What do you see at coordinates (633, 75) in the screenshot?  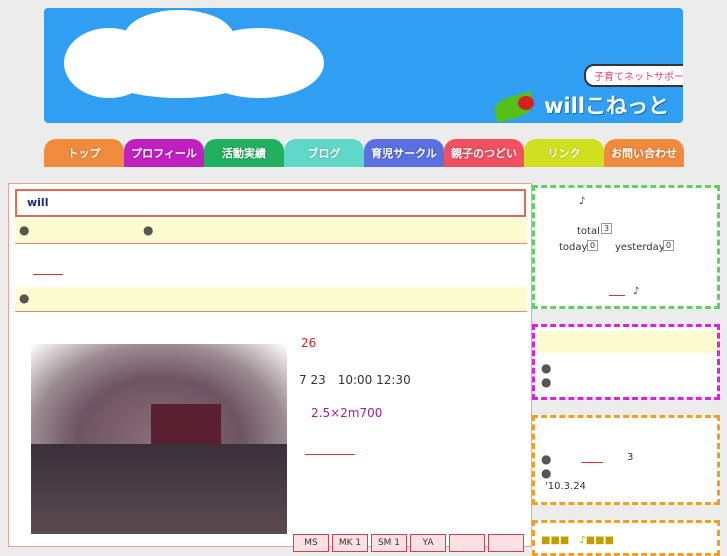 I see `site-tagline: 子育てネットサポート` at bounding box center [633, 75].